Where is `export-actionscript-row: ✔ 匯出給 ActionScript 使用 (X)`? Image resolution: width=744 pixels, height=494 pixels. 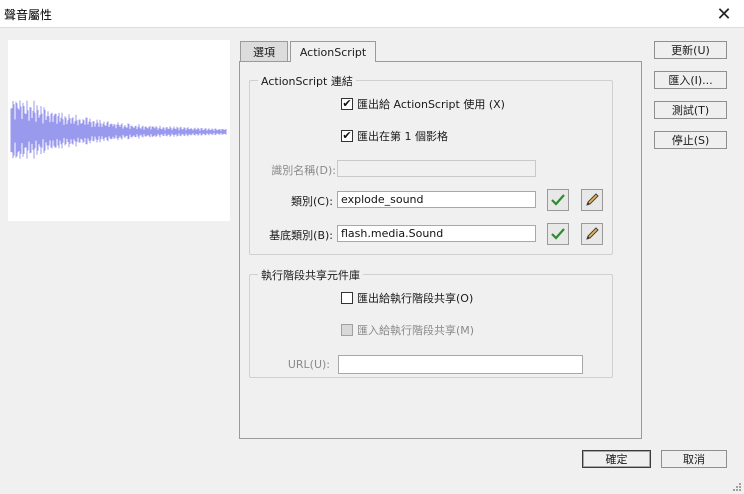
export-actionscript-row: ✔ 匯出給 ActionScript 使用 (X) is located at coordinates (423, 104).